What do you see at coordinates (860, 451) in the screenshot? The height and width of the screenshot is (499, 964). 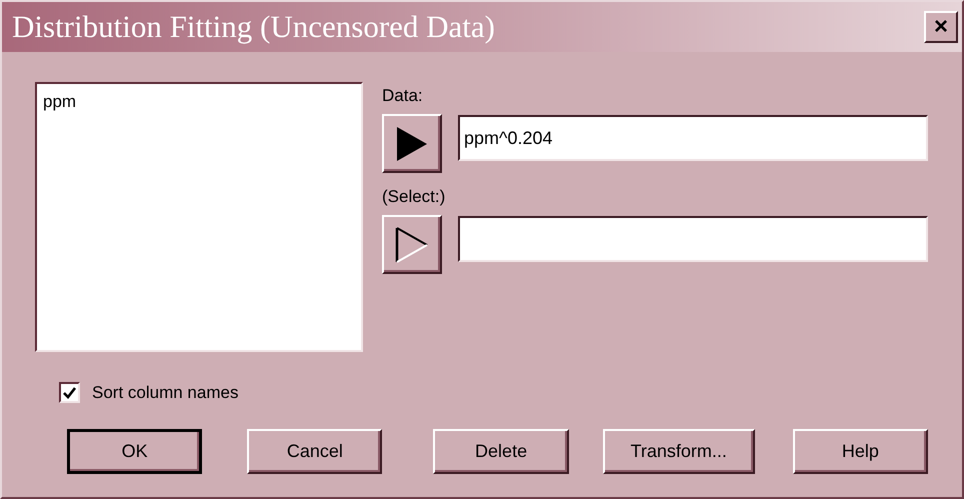 I see `dialog-button: Help` at bounding box center [860, 451].